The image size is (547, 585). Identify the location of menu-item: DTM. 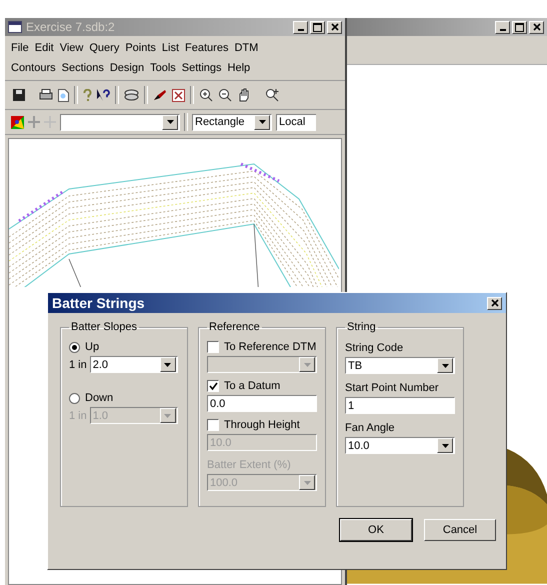
(246, 48).